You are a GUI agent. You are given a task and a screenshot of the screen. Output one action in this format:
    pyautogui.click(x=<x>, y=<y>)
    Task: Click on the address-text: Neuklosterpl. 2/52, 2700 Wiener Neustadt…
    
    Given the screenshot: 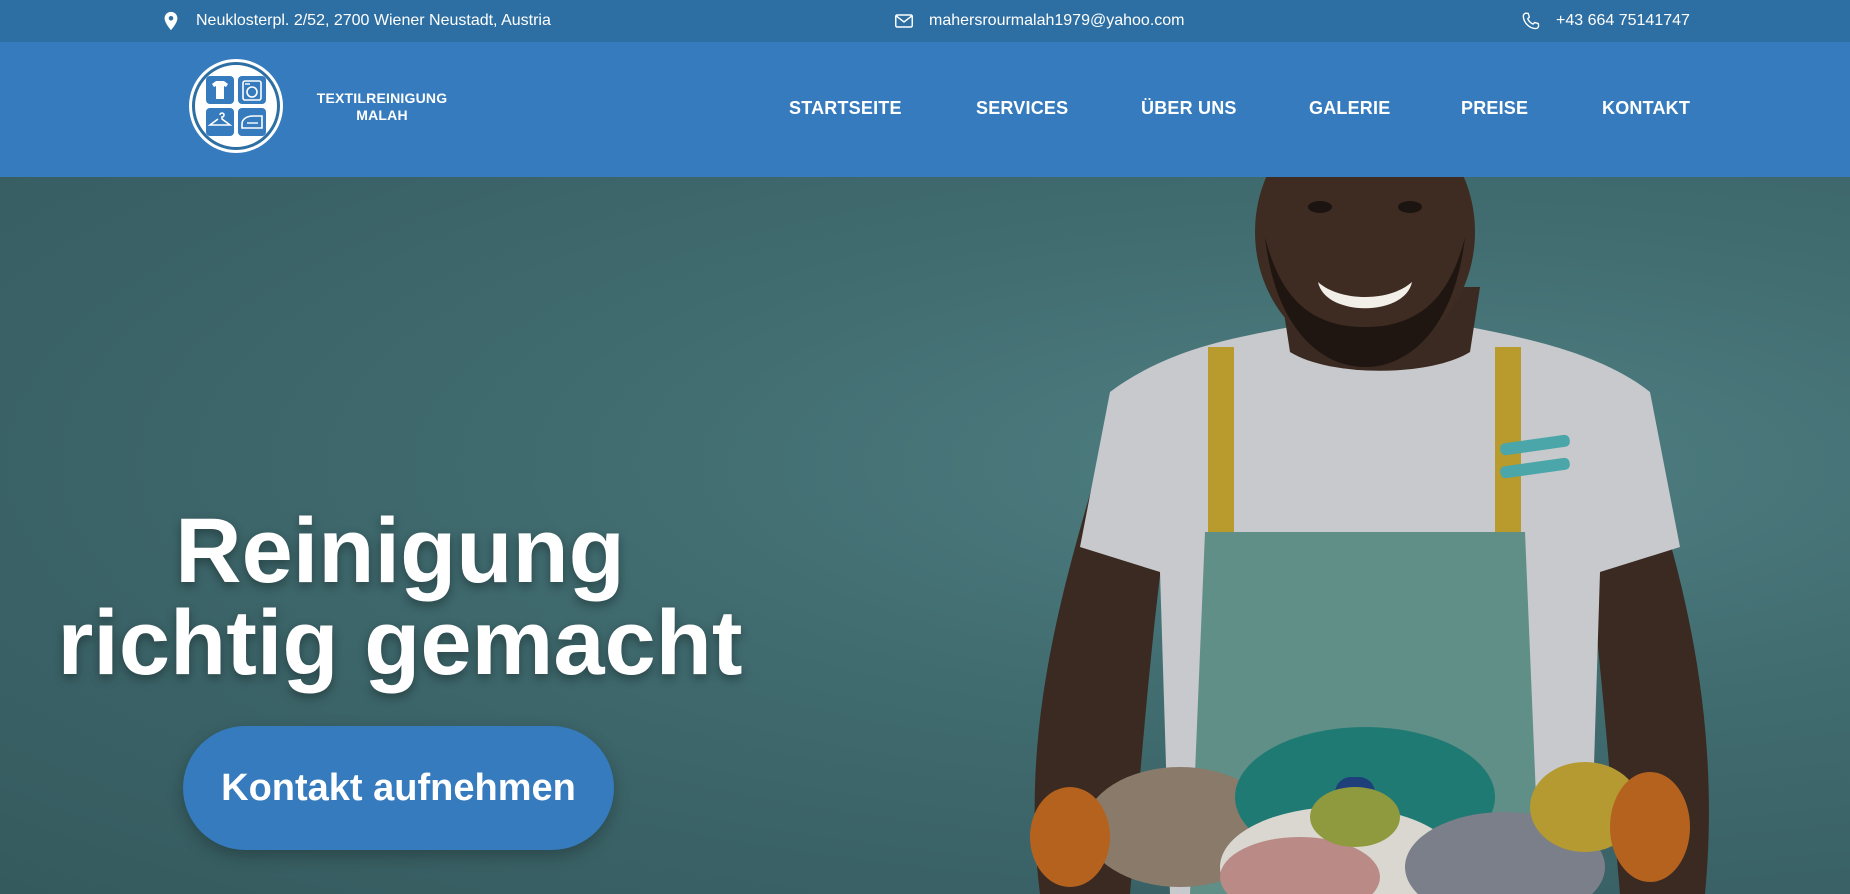 What is the action you would take?
    pyautogui.click(x=373, y=20)
    